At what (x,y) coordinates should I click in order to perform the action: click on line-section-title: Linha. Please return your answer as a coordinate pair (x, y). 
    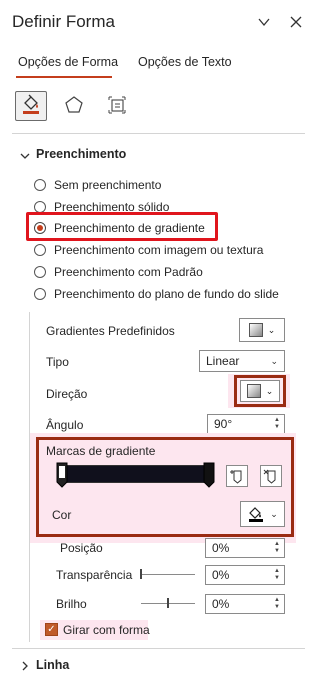
    Looking at the image, I should click on (52, 665).